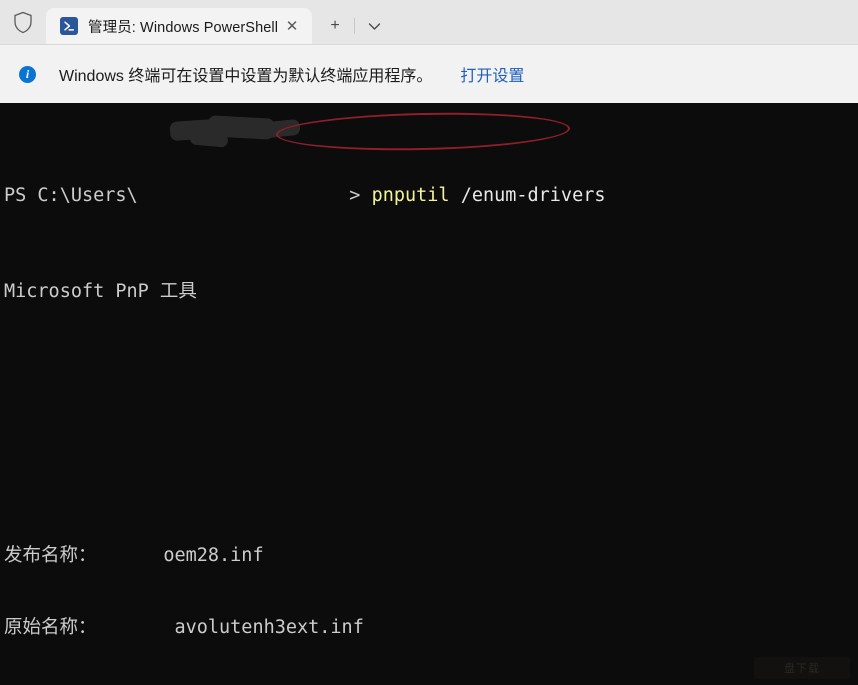  Describe the element at coordinates (802, 668) in the screenshot. I see `watermark: 盘下载` at that location.